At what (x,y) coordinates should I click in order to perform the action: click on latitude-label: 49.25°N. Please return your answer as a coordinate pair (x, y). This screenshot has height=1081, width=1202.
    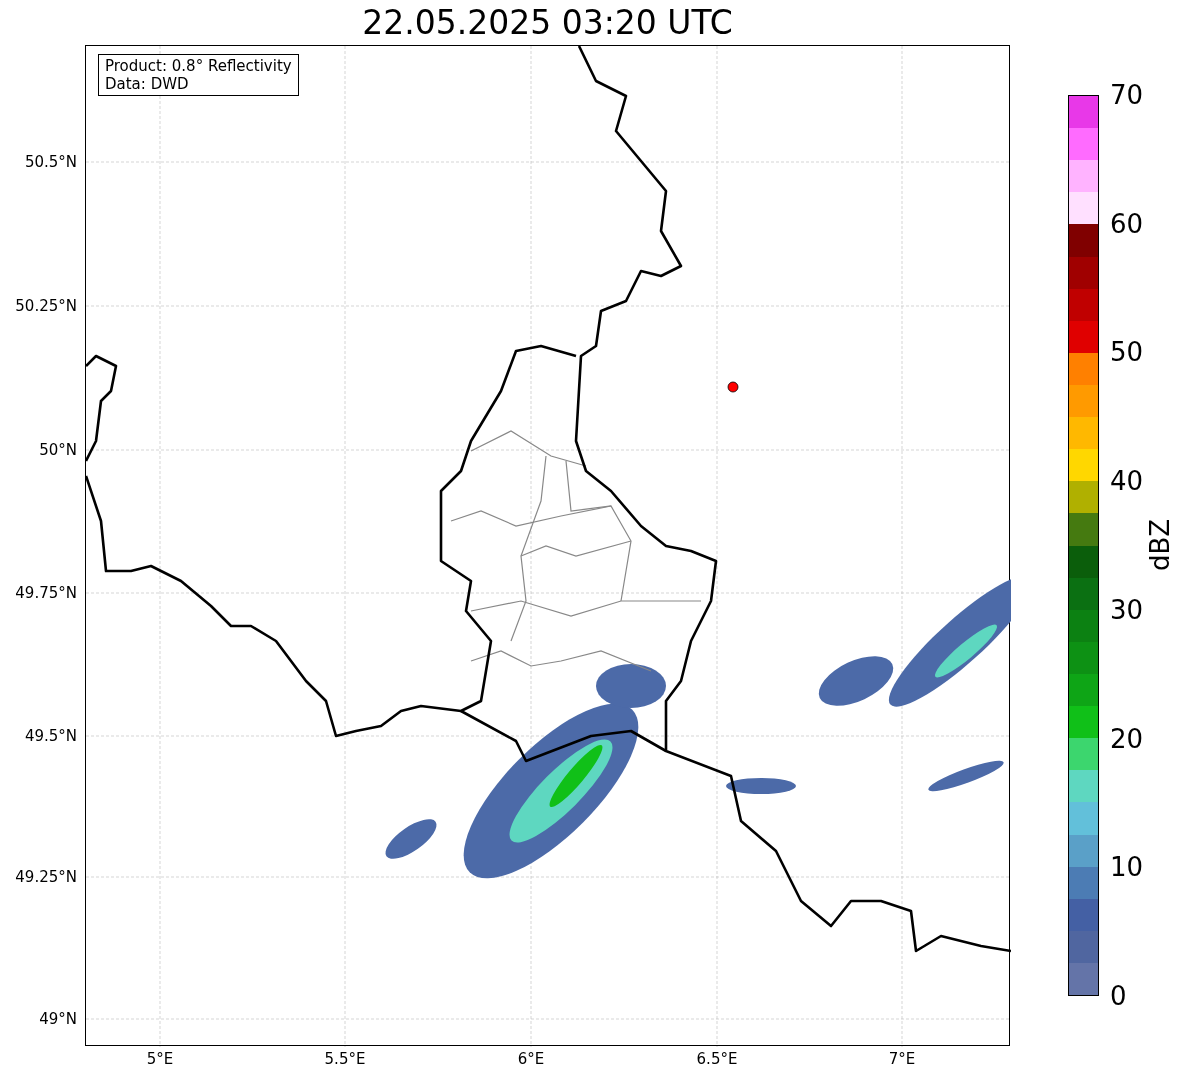
    Looking at the image, I should click on (46, 877).